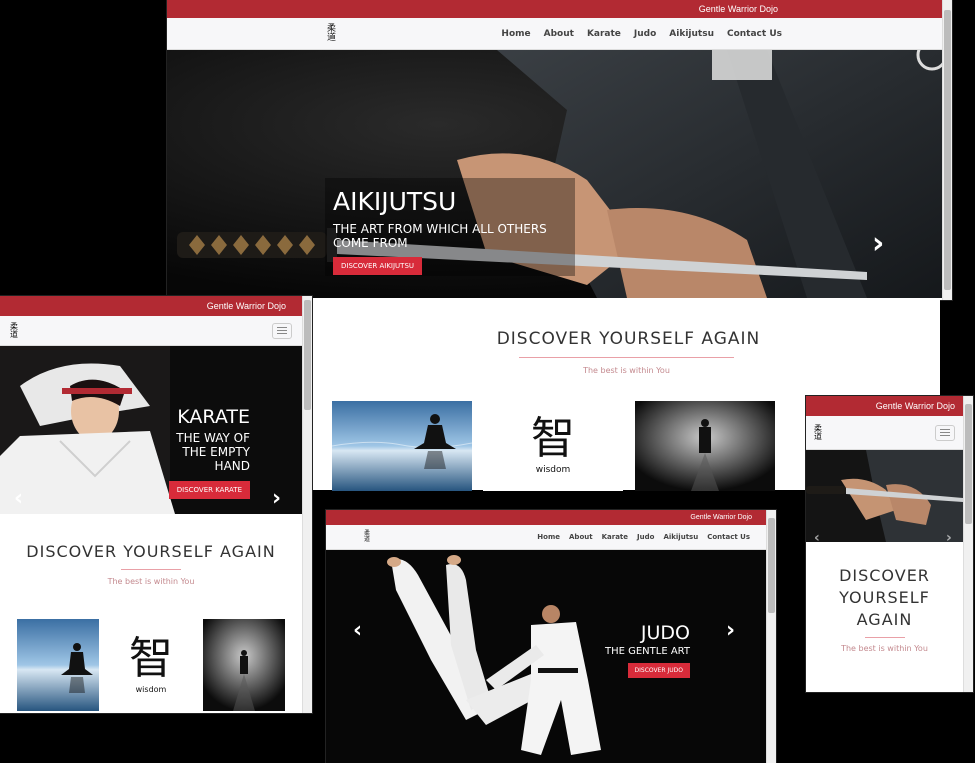 The height and width of the screenshot is (763, 975). What do you see at coordinates (232, 466) in the screenshot?
I see `slide-subtitle-3: HAND` at bounding box center [232, 466].